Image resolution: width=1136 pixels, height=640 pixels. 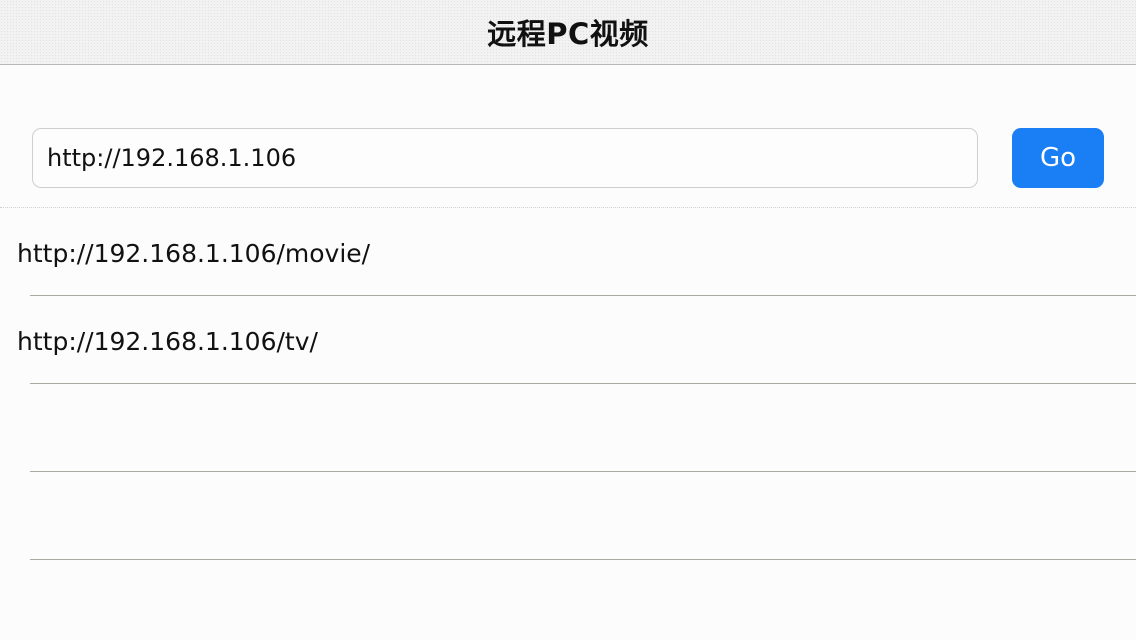 What do you see at coordinates (194, 253) in the screenshot?
I see `list-item-label: http://192.168.1.106/movie/` at bounding box center [194, 253].